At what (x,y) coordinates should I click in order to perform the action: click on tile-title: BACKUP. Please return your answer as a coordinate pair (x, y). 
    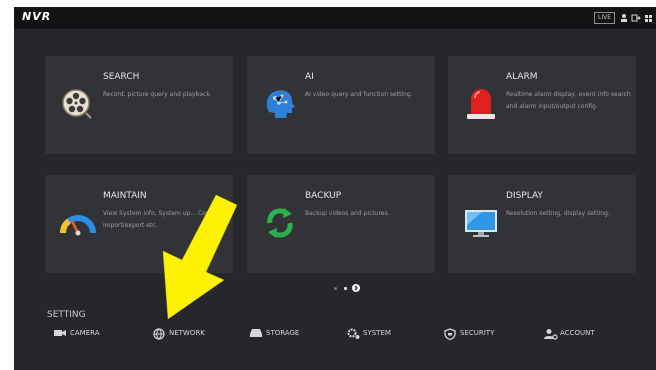
    Looking at the image, I should click on (323, 196).